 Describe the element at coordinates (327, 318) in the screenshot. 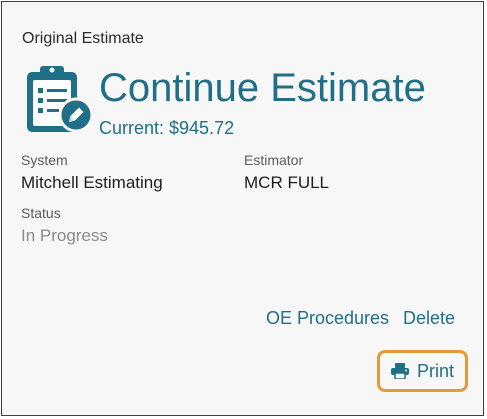

I see `oe-procedures-link: OE Procedures` at that location.